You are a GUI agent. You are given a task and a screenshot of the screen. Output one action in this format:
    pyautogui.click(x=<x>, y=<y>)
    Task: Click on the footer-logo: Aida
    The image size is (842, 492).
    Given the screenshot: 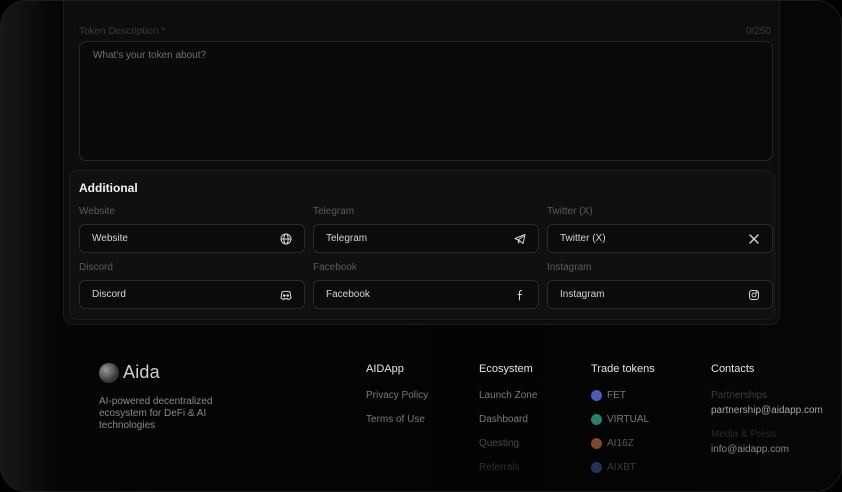 What is the action you would take?
    pyautogui.click(x=129, y=372)
    